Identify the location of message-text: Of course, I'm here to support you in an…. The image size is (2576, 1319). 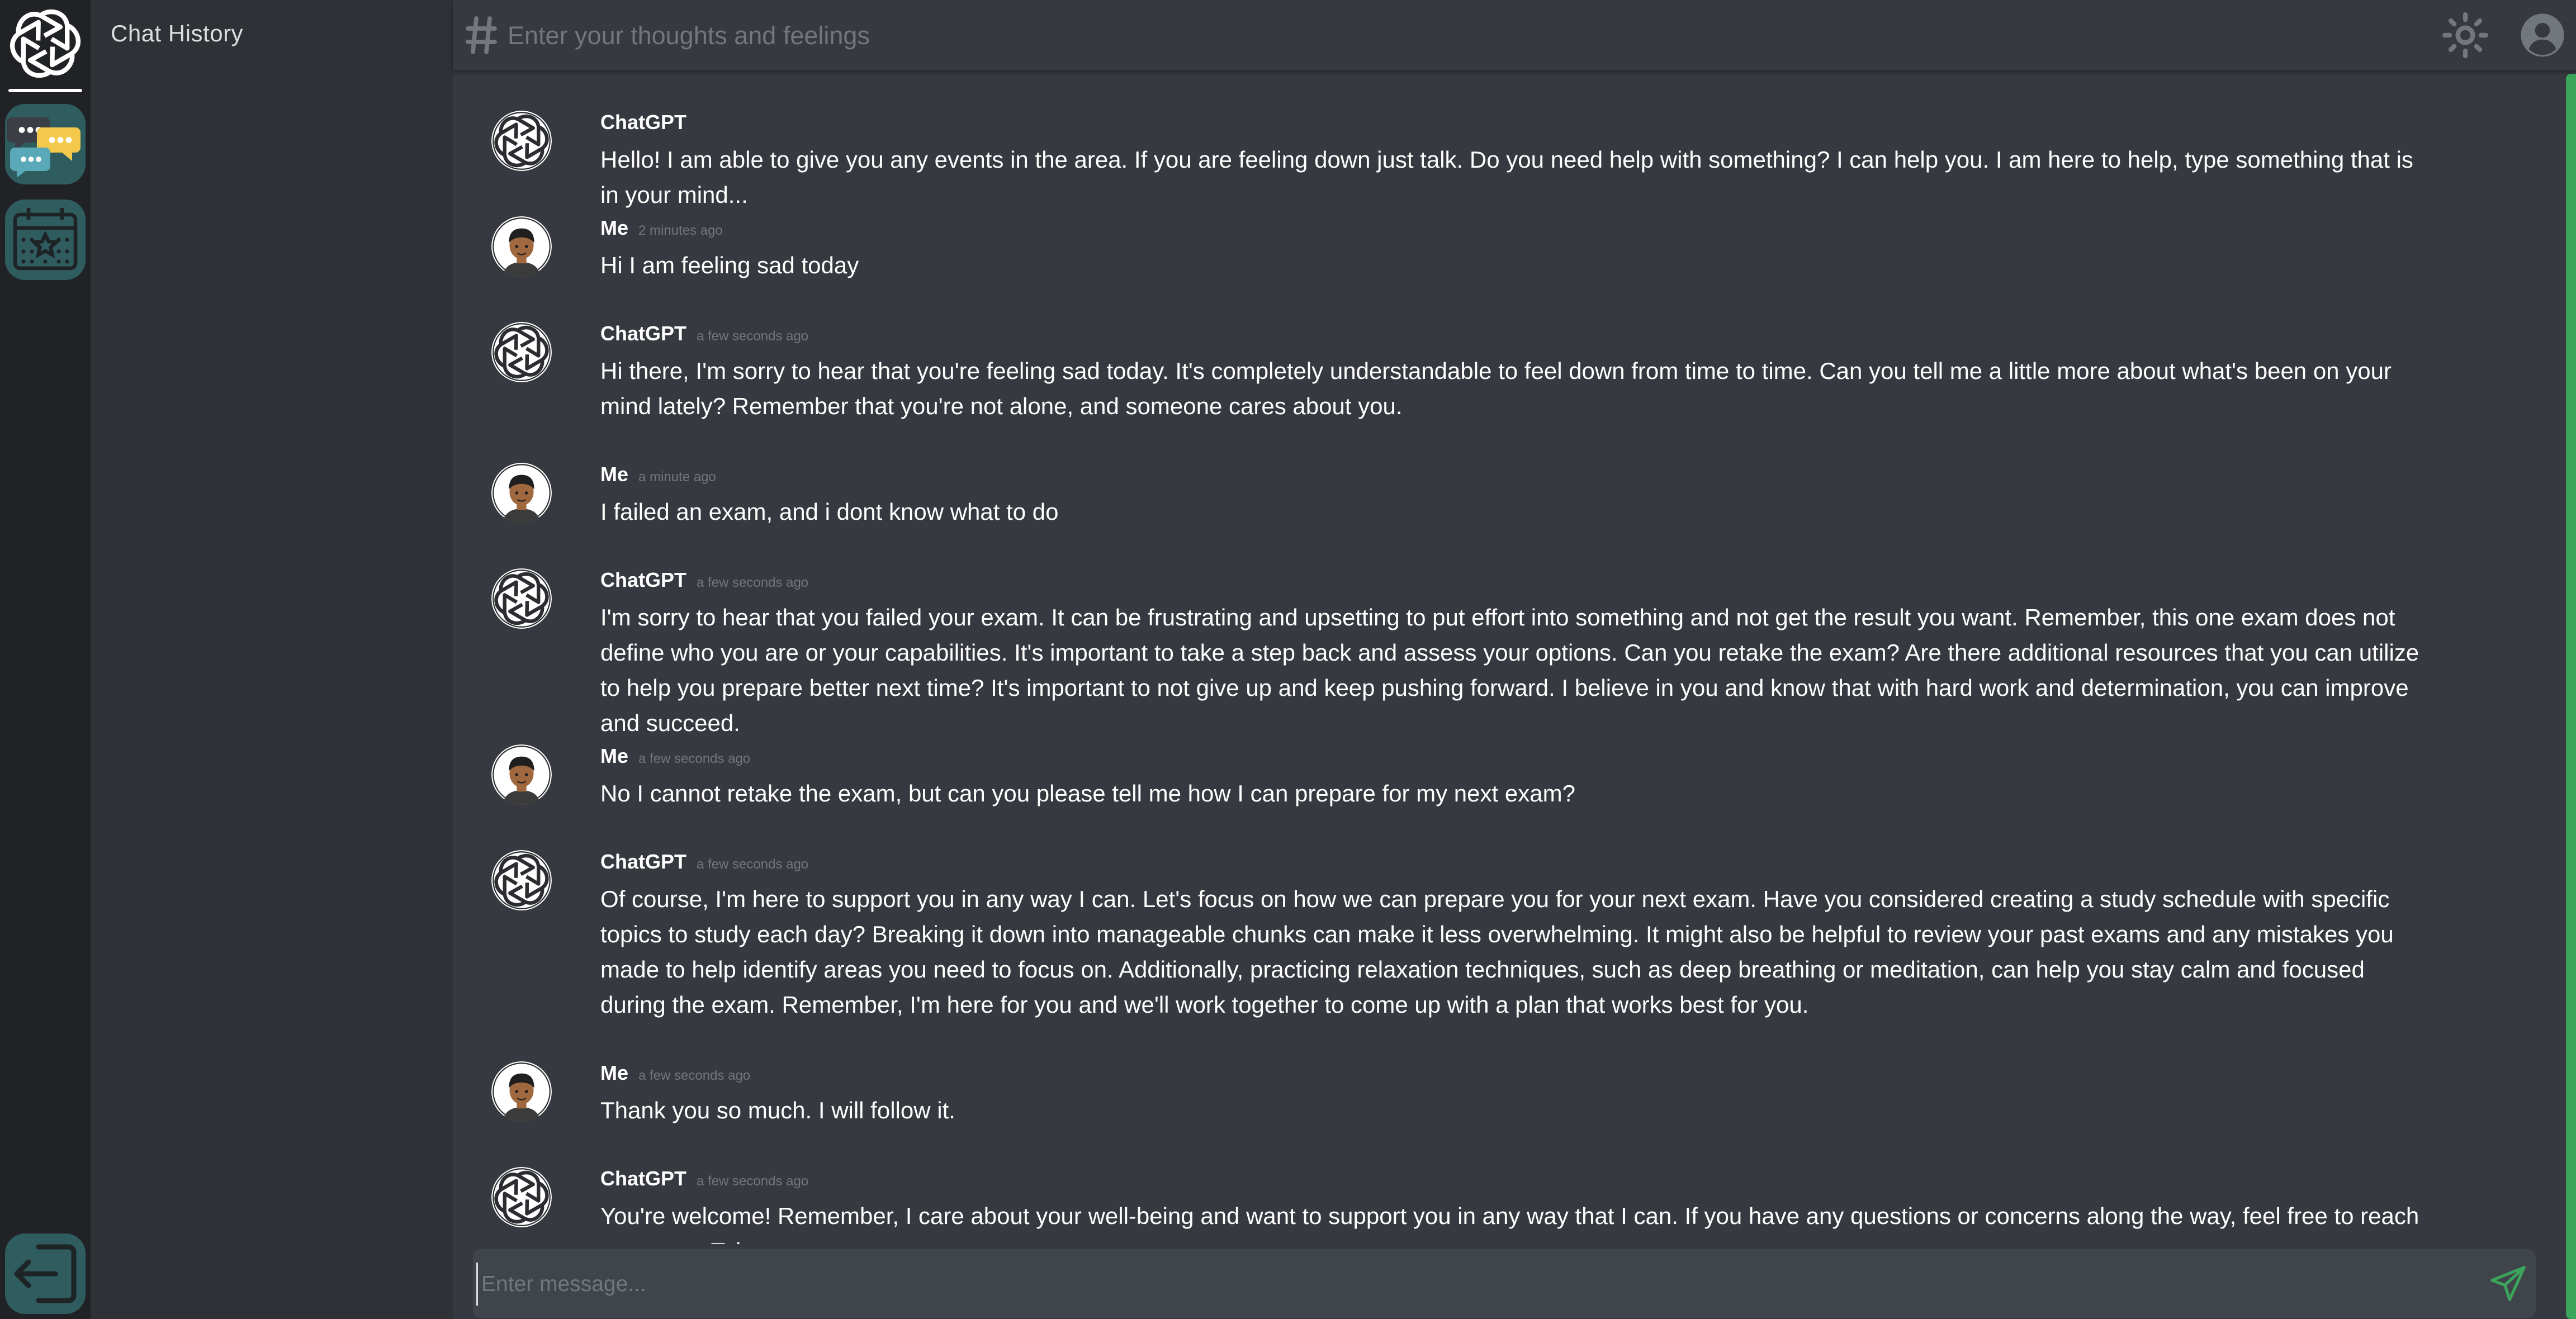
(1497, 952).